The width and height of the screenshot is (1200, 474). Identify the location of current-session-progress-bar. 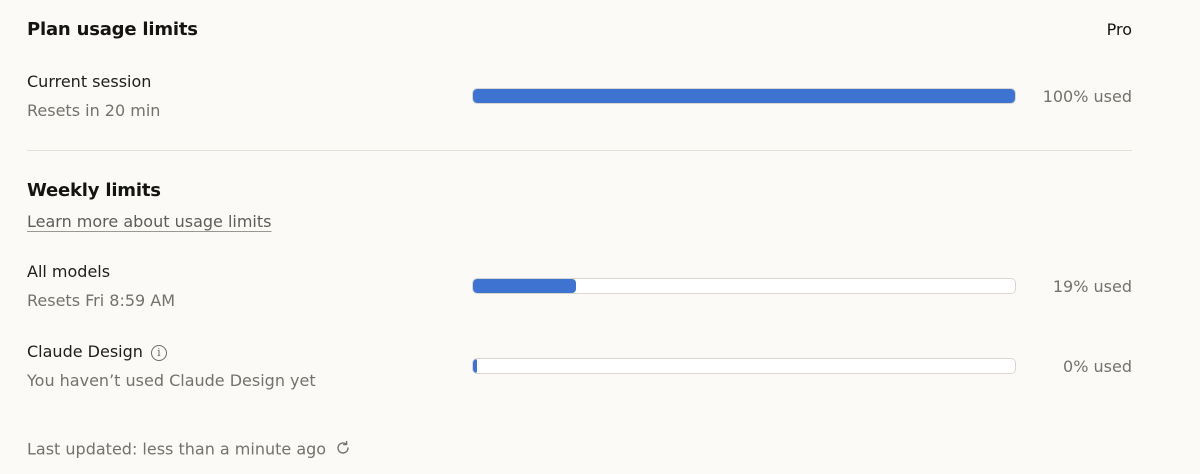
(744, 96).